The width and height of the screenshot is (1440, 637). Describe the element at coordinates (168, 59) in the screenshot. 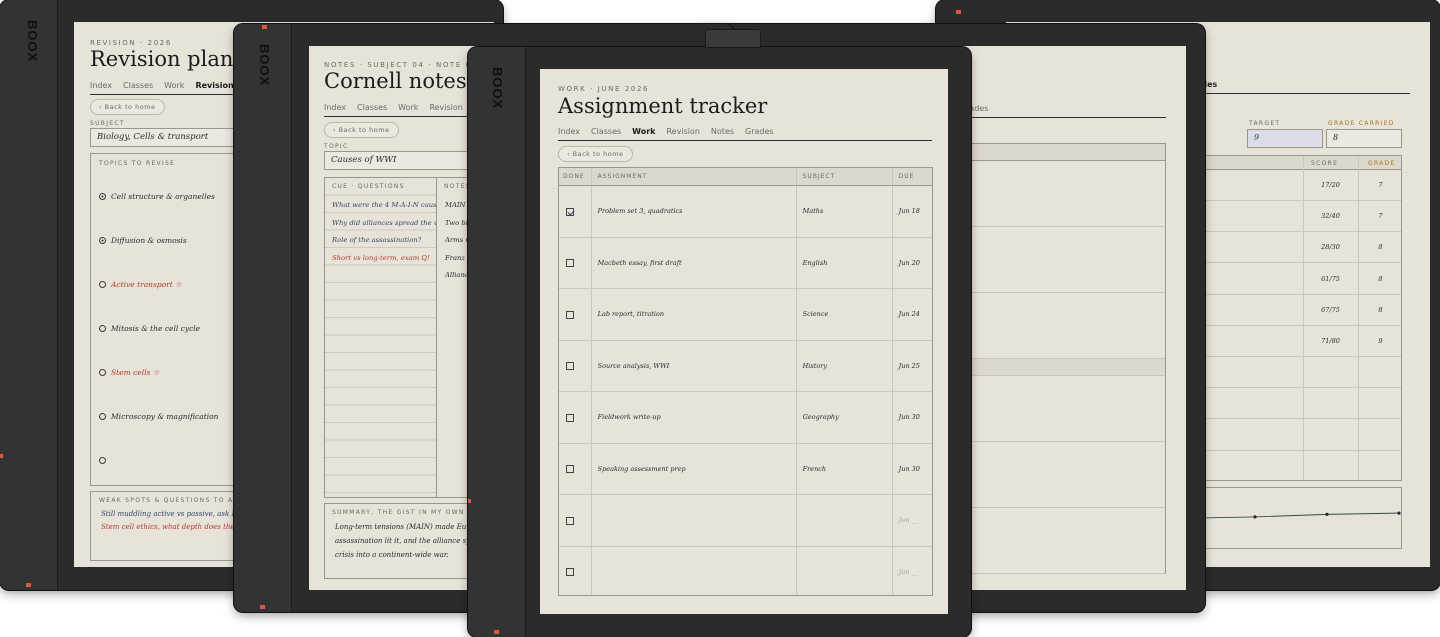

I see `revision-title: Revision plann` at that location.